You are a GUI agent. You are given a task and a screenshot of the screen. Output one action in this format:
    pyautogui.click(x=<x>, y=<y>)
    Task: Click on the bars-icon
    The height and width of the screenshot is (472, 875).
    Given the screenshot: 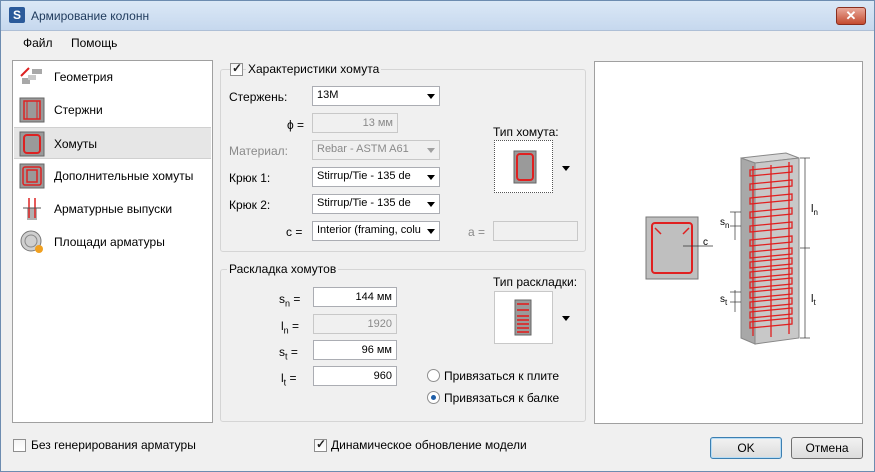 What is the action you would take?
    pyautogui.click(x=32, y=110)
    